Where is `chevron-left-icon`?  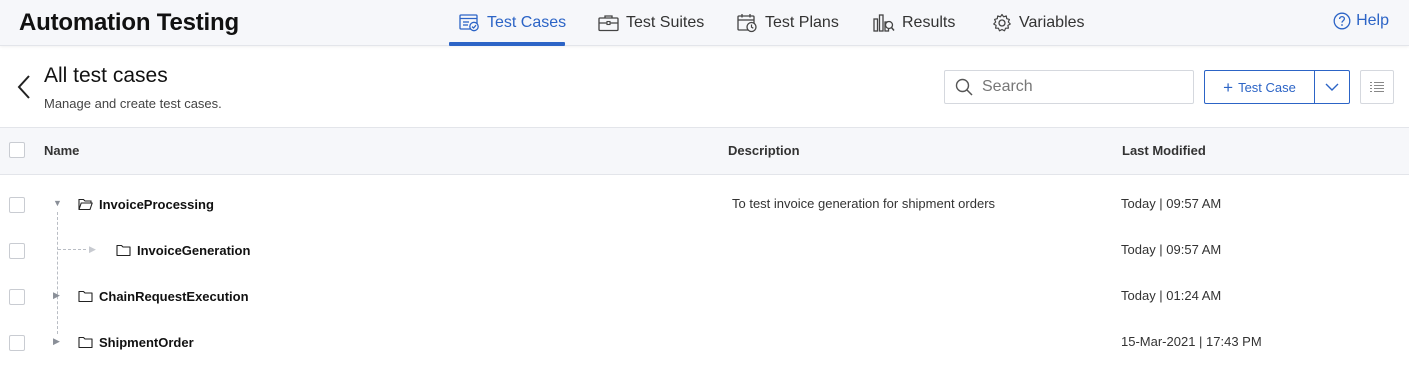 chevron-left-icon is located at coordinates (23, 87).